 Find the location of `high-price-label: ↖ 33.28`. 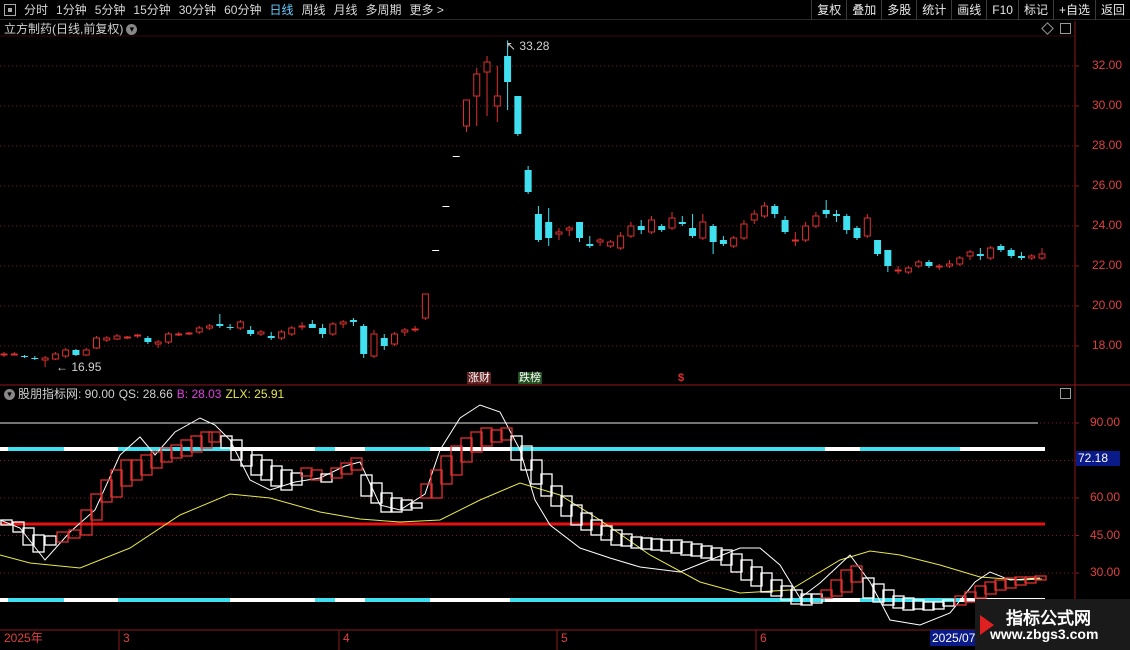

high-price-label: ↖ 33.28 is located at coordinates (528, 46).